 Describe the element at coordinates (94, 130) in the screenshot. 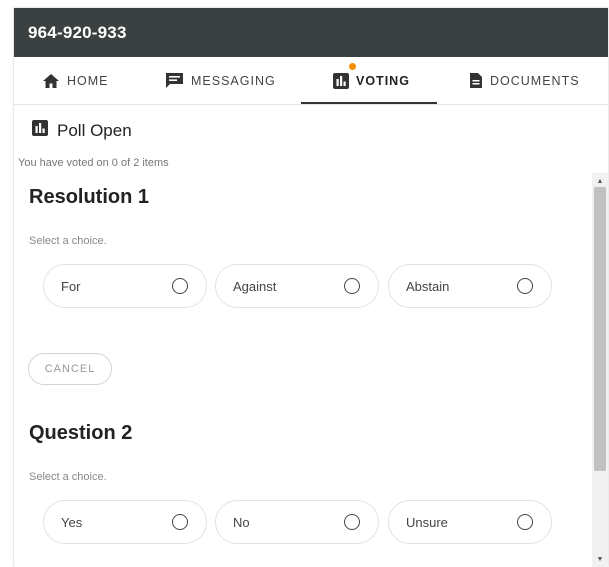

I see `poll-title-text: Poll Open` at that location.